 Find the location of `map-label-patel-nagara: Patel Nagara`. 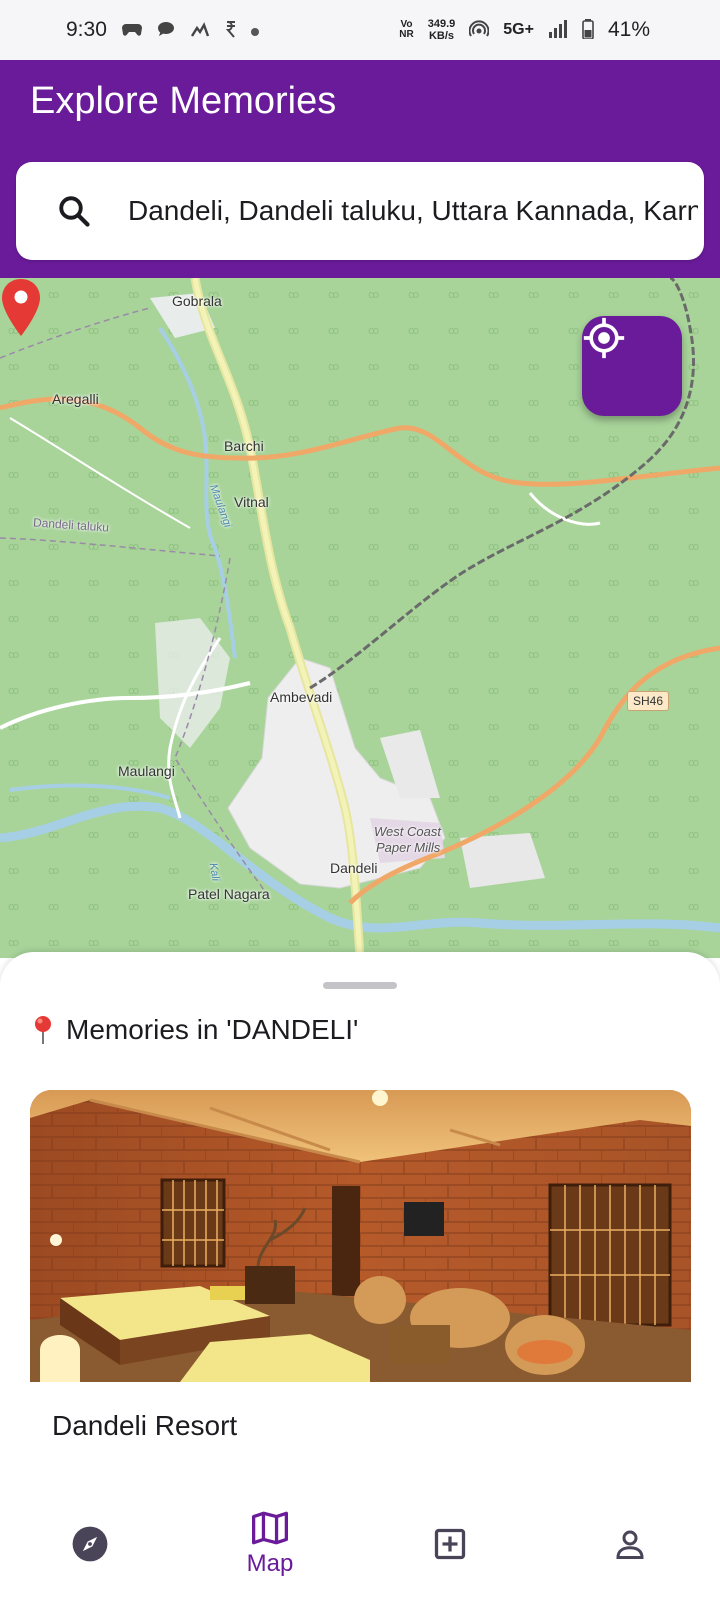

map-label-patel-nagara: Patel Nagara is located at coordinates (229, 894).